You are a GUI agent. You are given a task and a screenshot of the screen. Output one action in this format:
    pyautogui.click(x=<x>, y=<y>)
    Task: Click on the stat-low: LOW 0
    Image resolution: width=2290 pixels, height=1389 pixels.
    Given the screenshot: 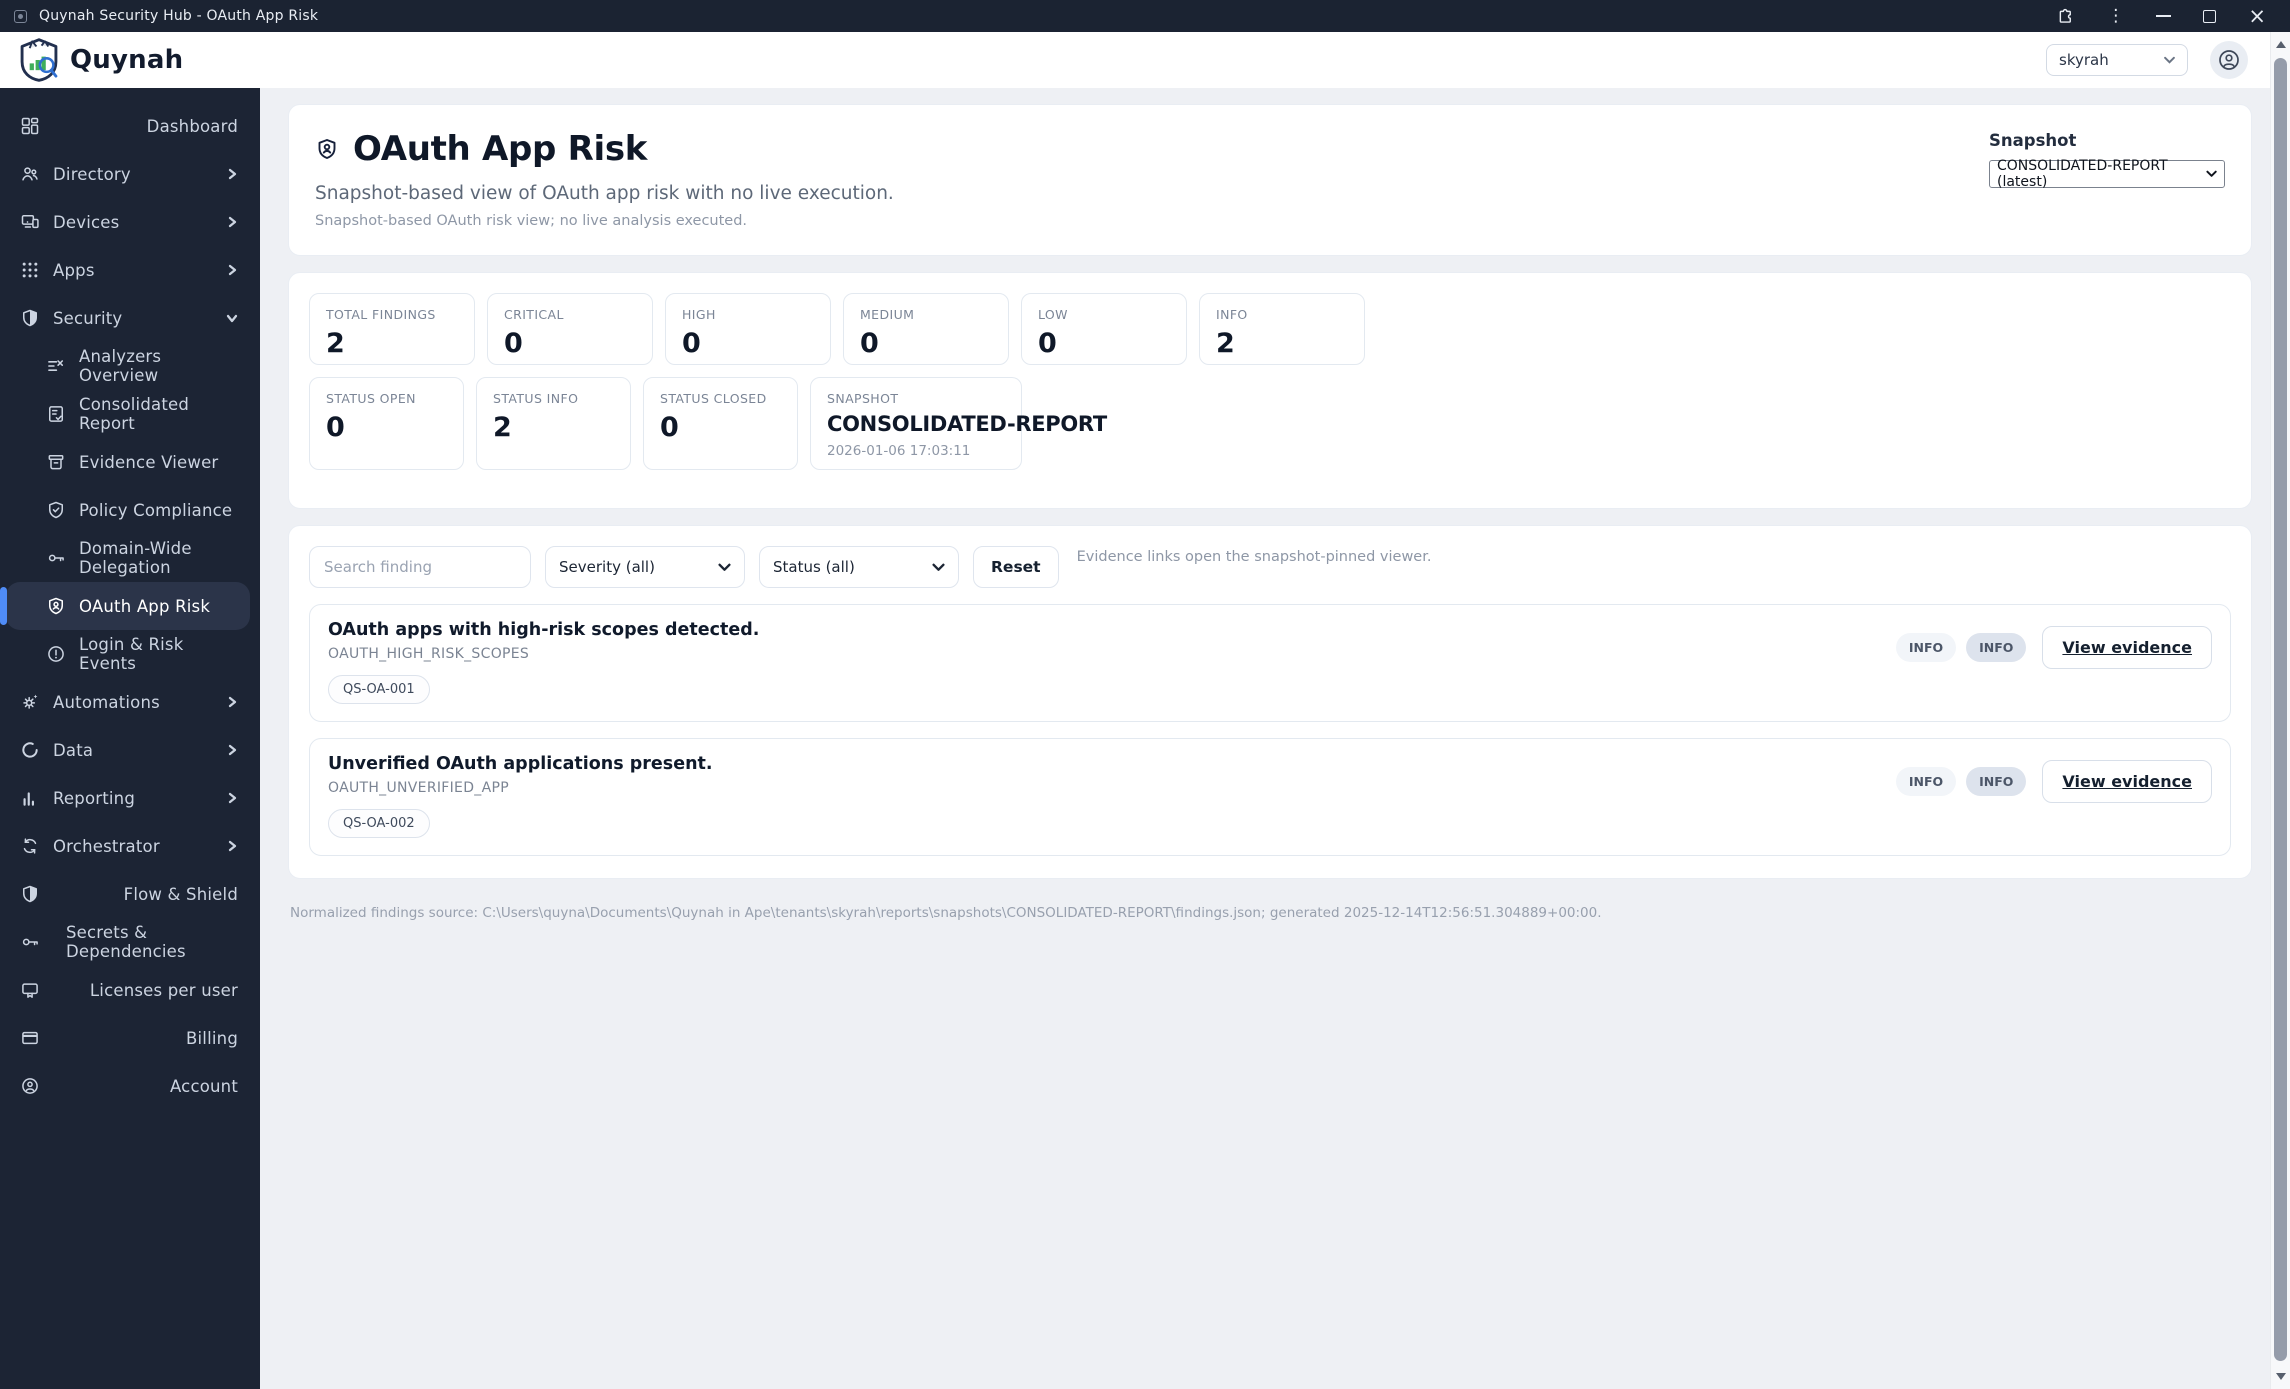 What is the action you would take?
    pyautogui.click(x=1104, y=329)
    